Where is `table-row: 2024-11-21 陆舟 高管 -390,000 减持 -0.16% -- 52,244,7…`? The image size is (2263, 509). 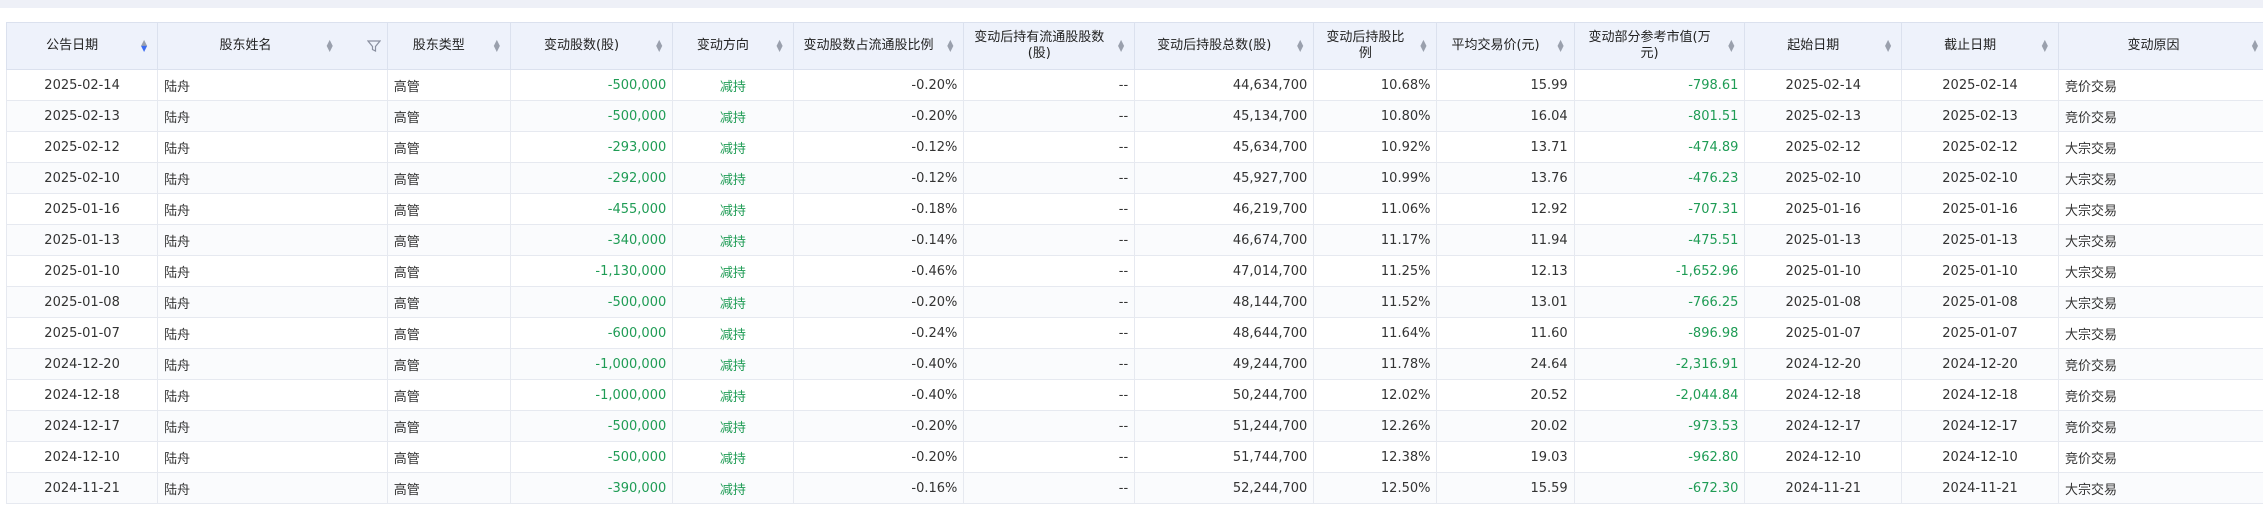
table-row: 2024-11-21 陆舟 高管 -390,000 减持 -0.16% -- 52,244,7… is located at coordinates (1134, 488).